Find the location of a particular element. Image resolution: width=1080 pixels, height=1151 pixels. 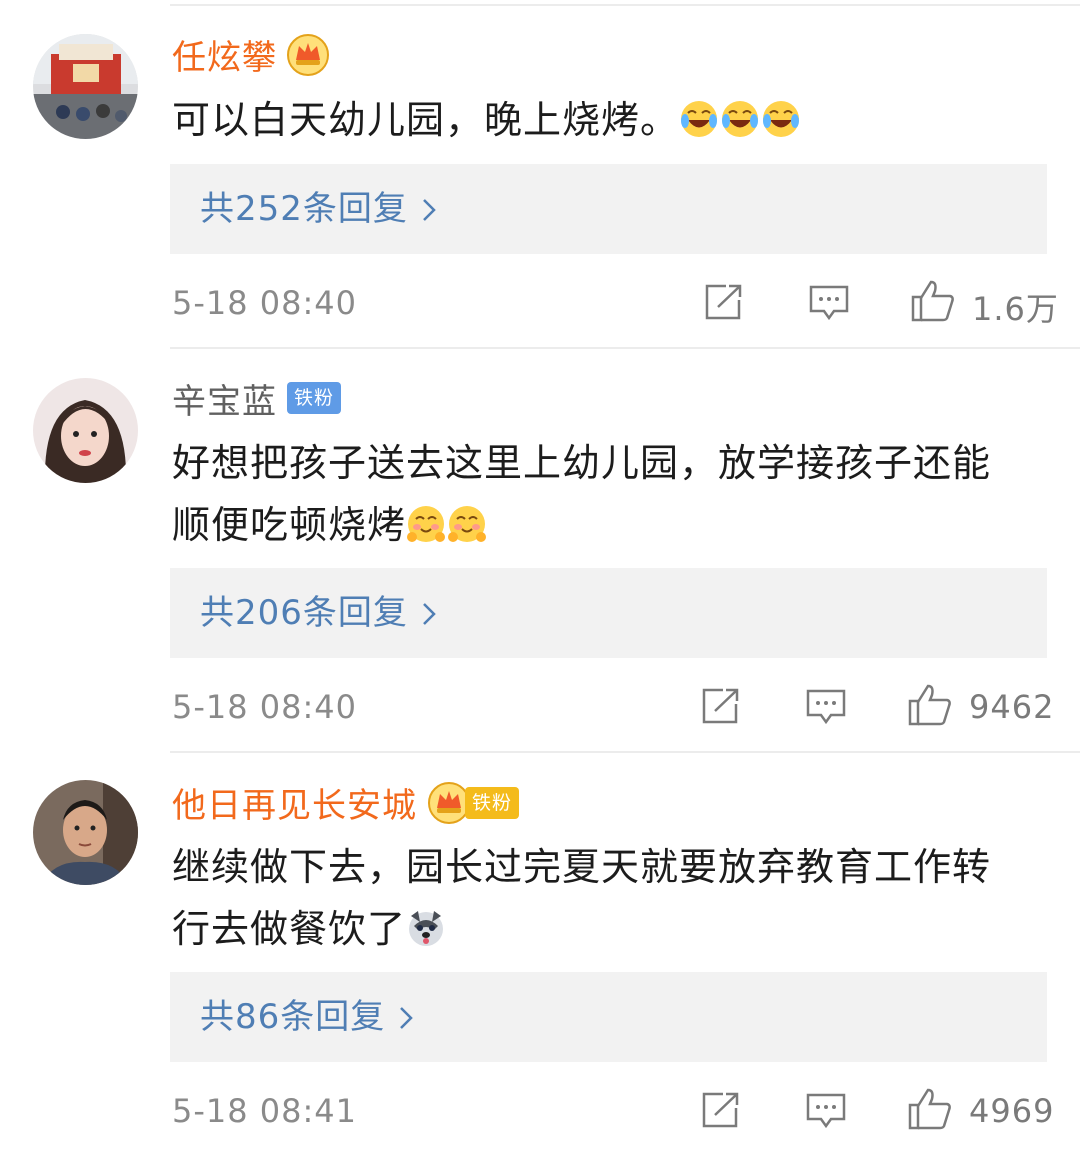

comment-text: 继续做下去，园长过完夏天就要放弃教育工作转 行去做餐饮了 is located at coordinates (607, 898).